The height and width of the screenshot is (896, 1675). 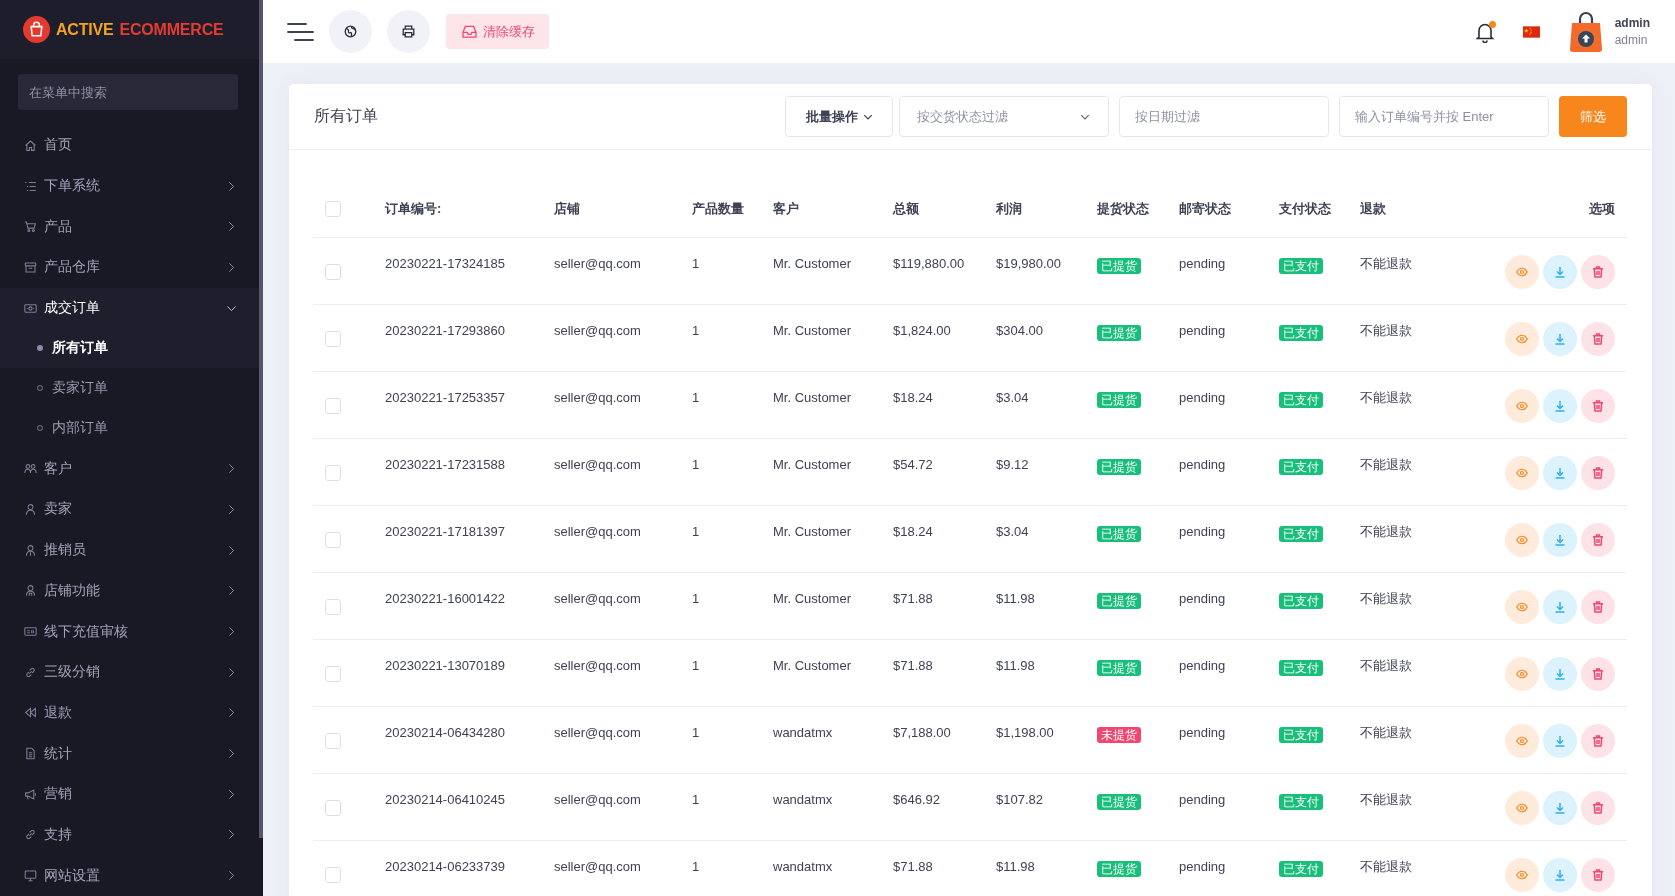 What do you see at coordinates (408, 31) in the screenshot?
I see `printer-button` at bounding box center [408, 31].